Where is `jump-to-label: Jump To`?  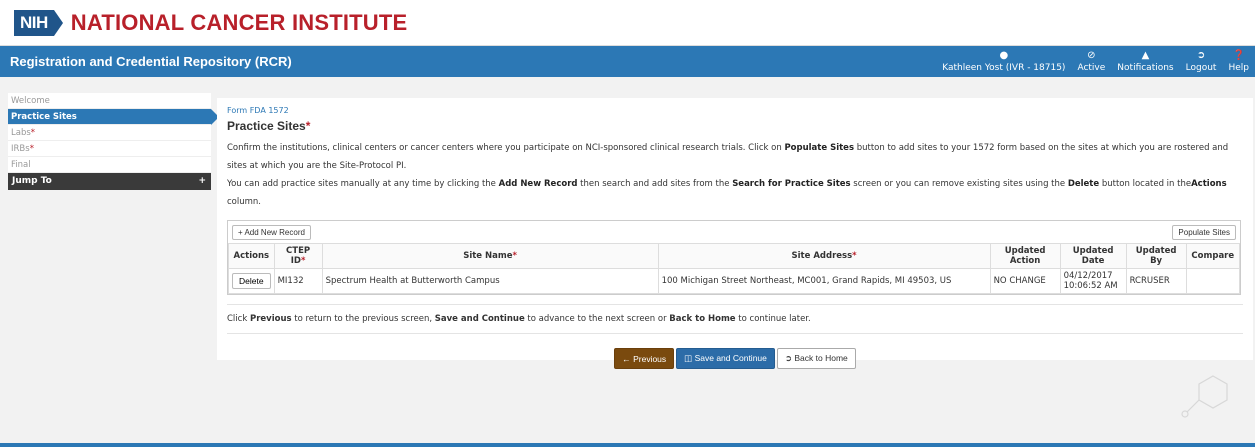
jump-to-label: Jump To is located at coordinates (32, 181).